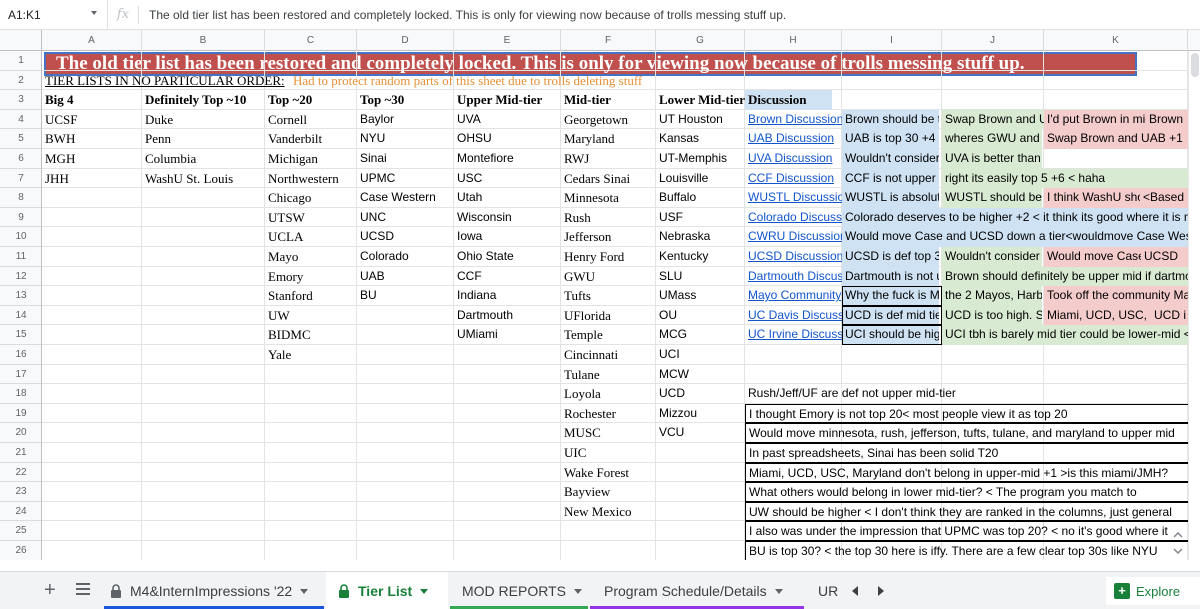  What do you see at coordinates (507, 40) in the screenshot?
I see `column-header: E` at bounding box center [507, 40].